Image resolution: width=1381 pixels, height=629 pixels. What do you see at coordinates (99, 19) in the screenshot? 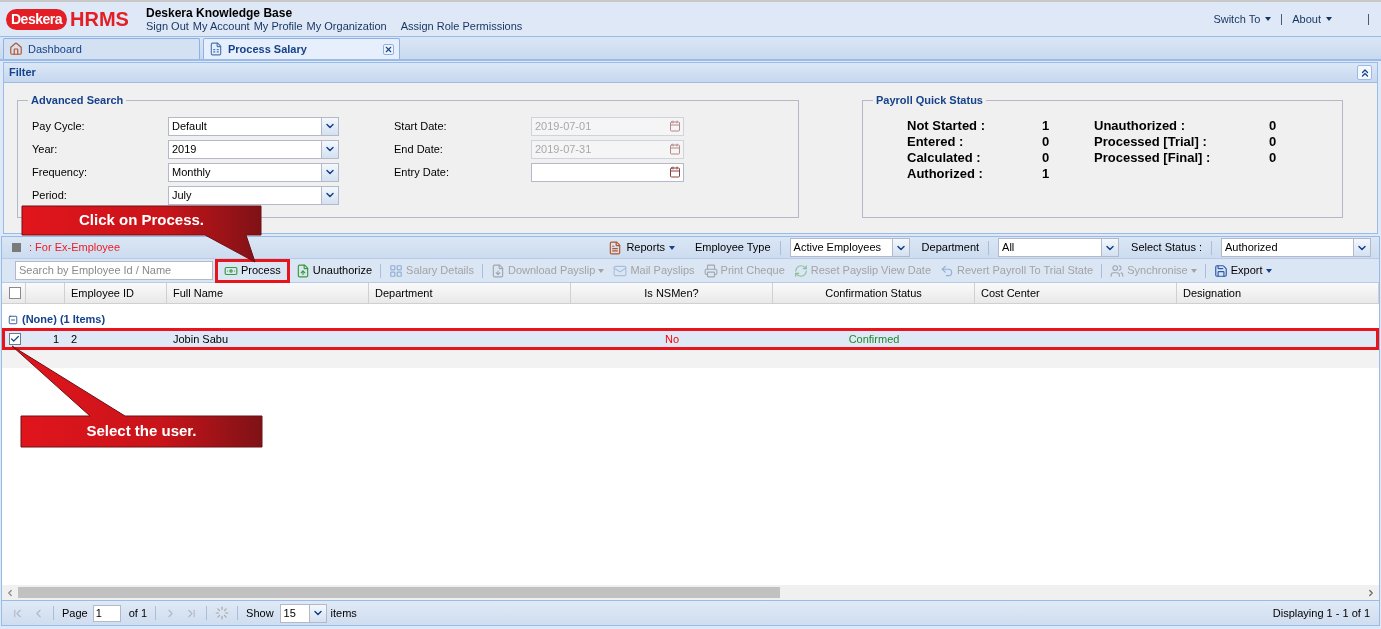
I see `product-name: HRMS` at bounding box center [99, 19].